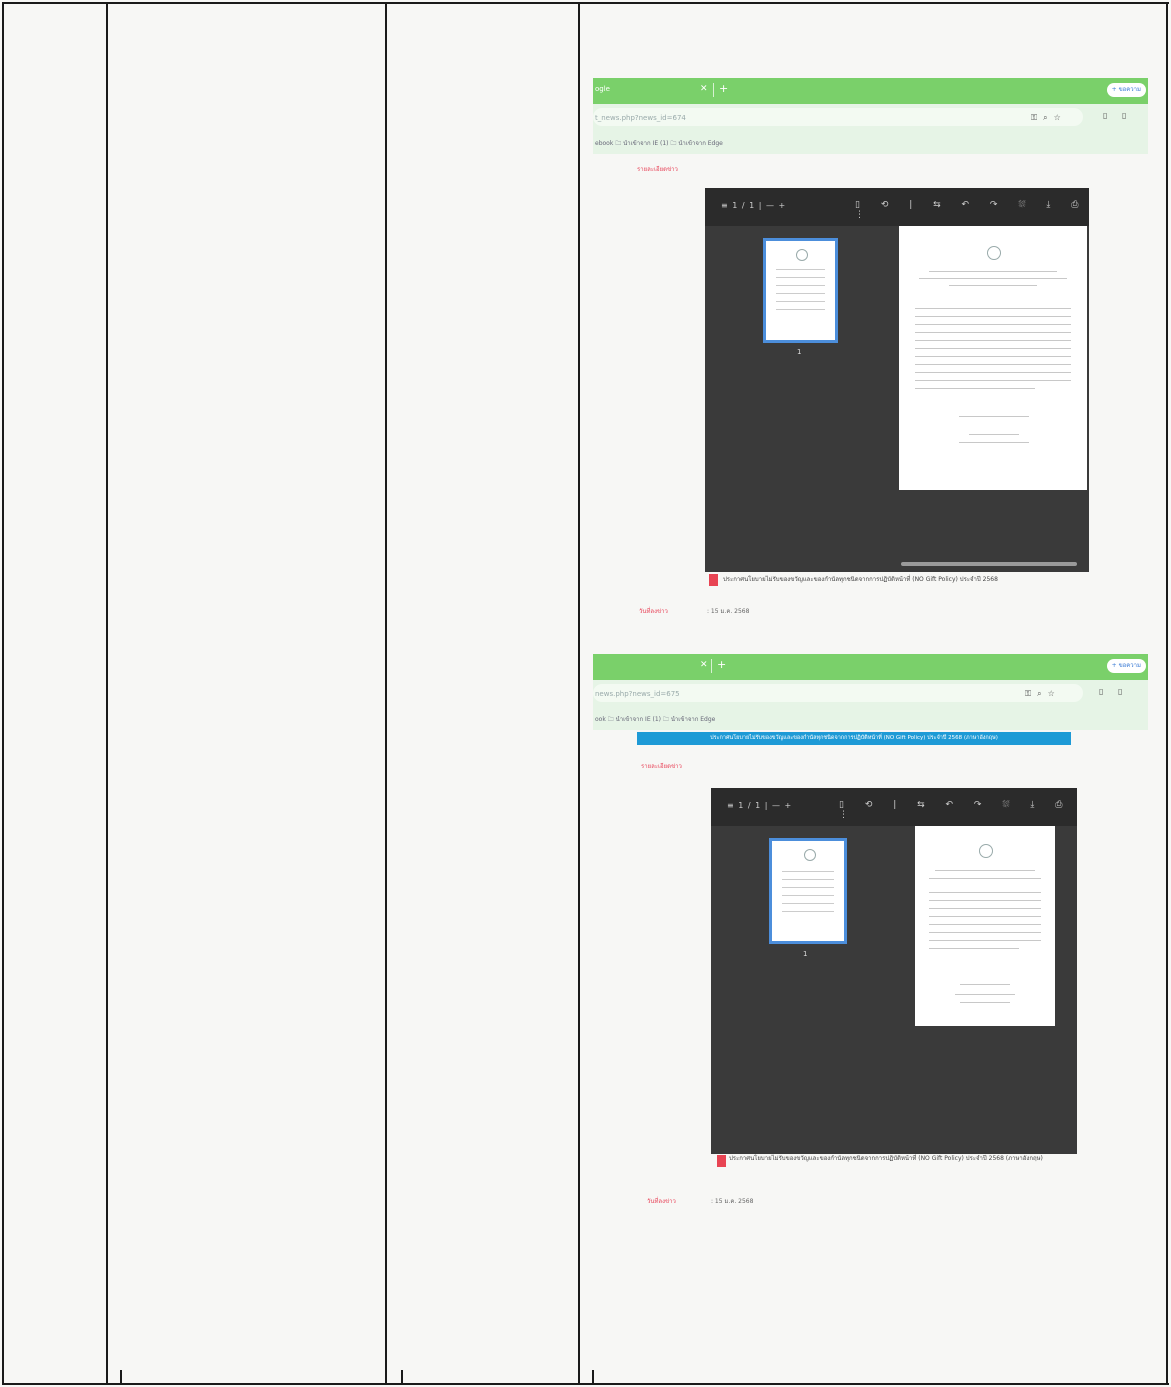  Describe the element at coordinates (870, 719) in the screenshot. I see `bookmarks-bar: ook 🗀 นำเข้าจาก IE (1) 🗀 นำเข้าจาก Edge` at that location.